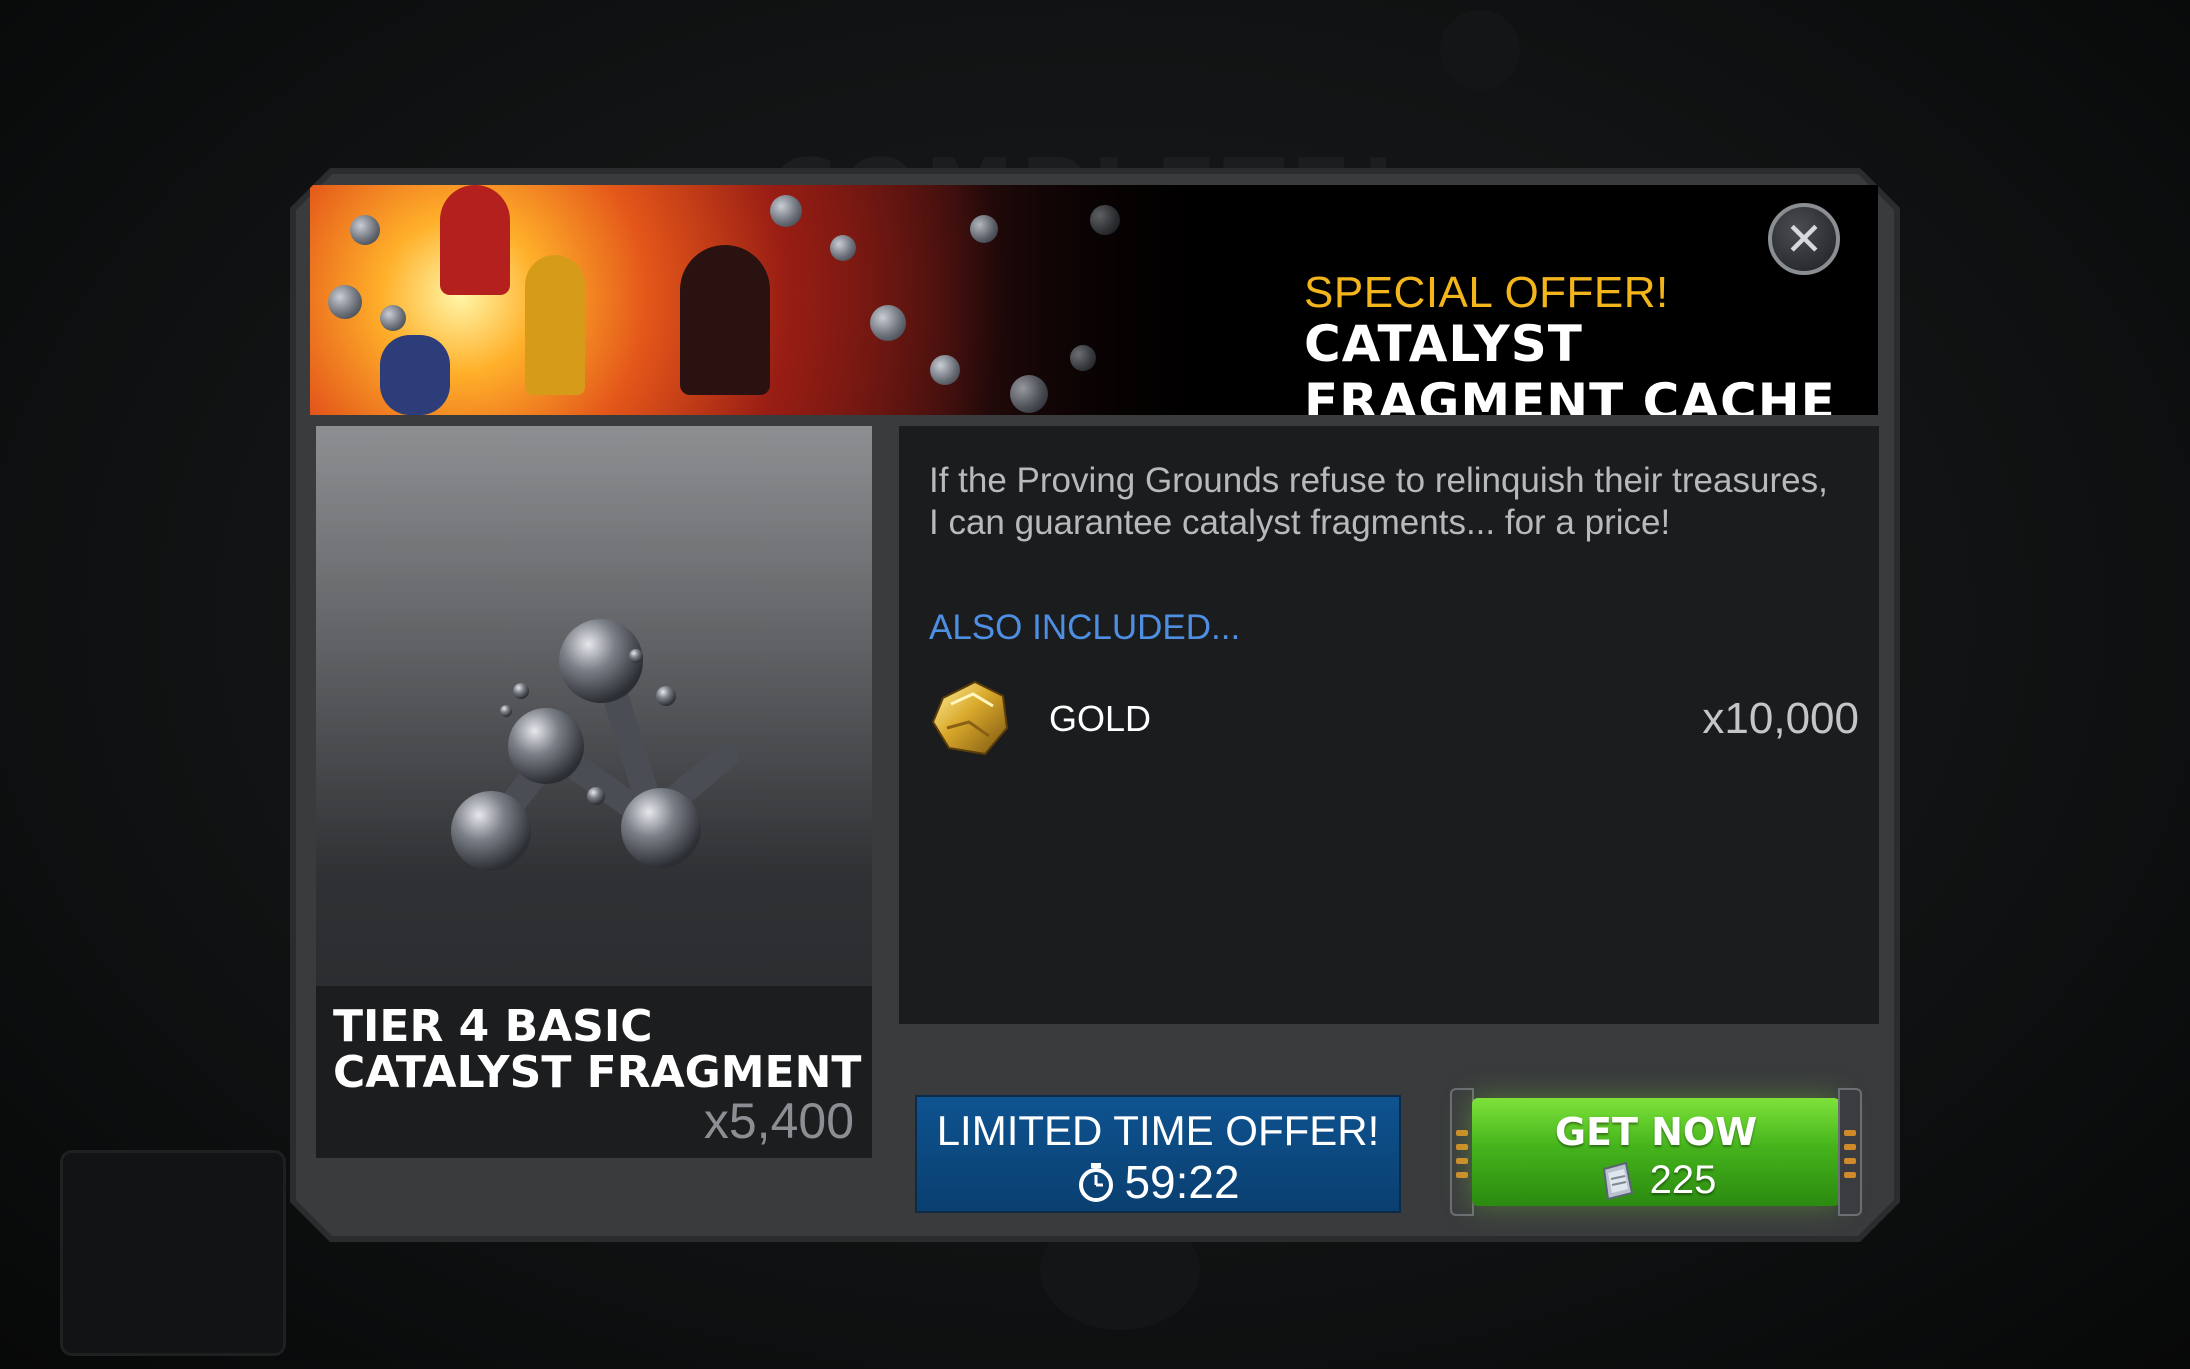 The width and height of the screenshot is (2190, 1369). I want to click on get-now-label: GET NOW, so click(1656, 1132).